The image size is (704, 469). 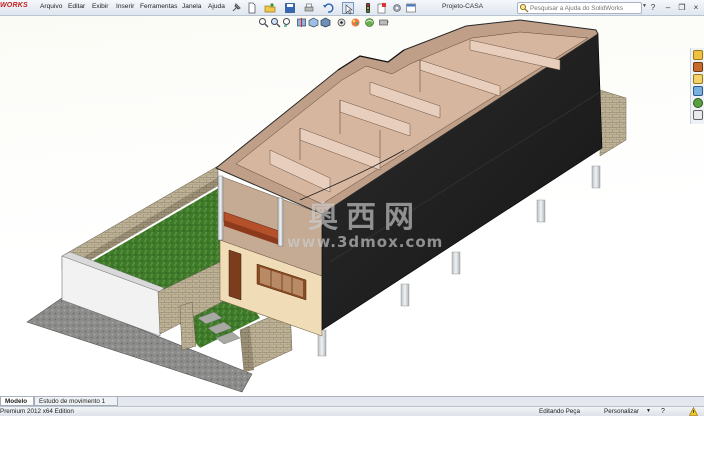 What do you see at coordinates (290, 8) in the screenshot?
I see `save-icon` at bounding box center [290, 8].